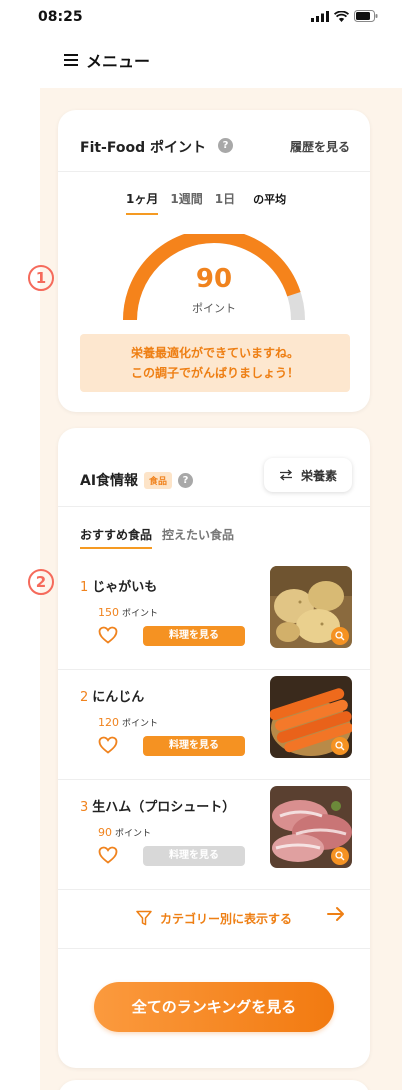  What do you see at coordinates (225, 918) in the screenshot?
I see `category-link-label: カテゴリー別に表示する` at bounding box center [225, 918].